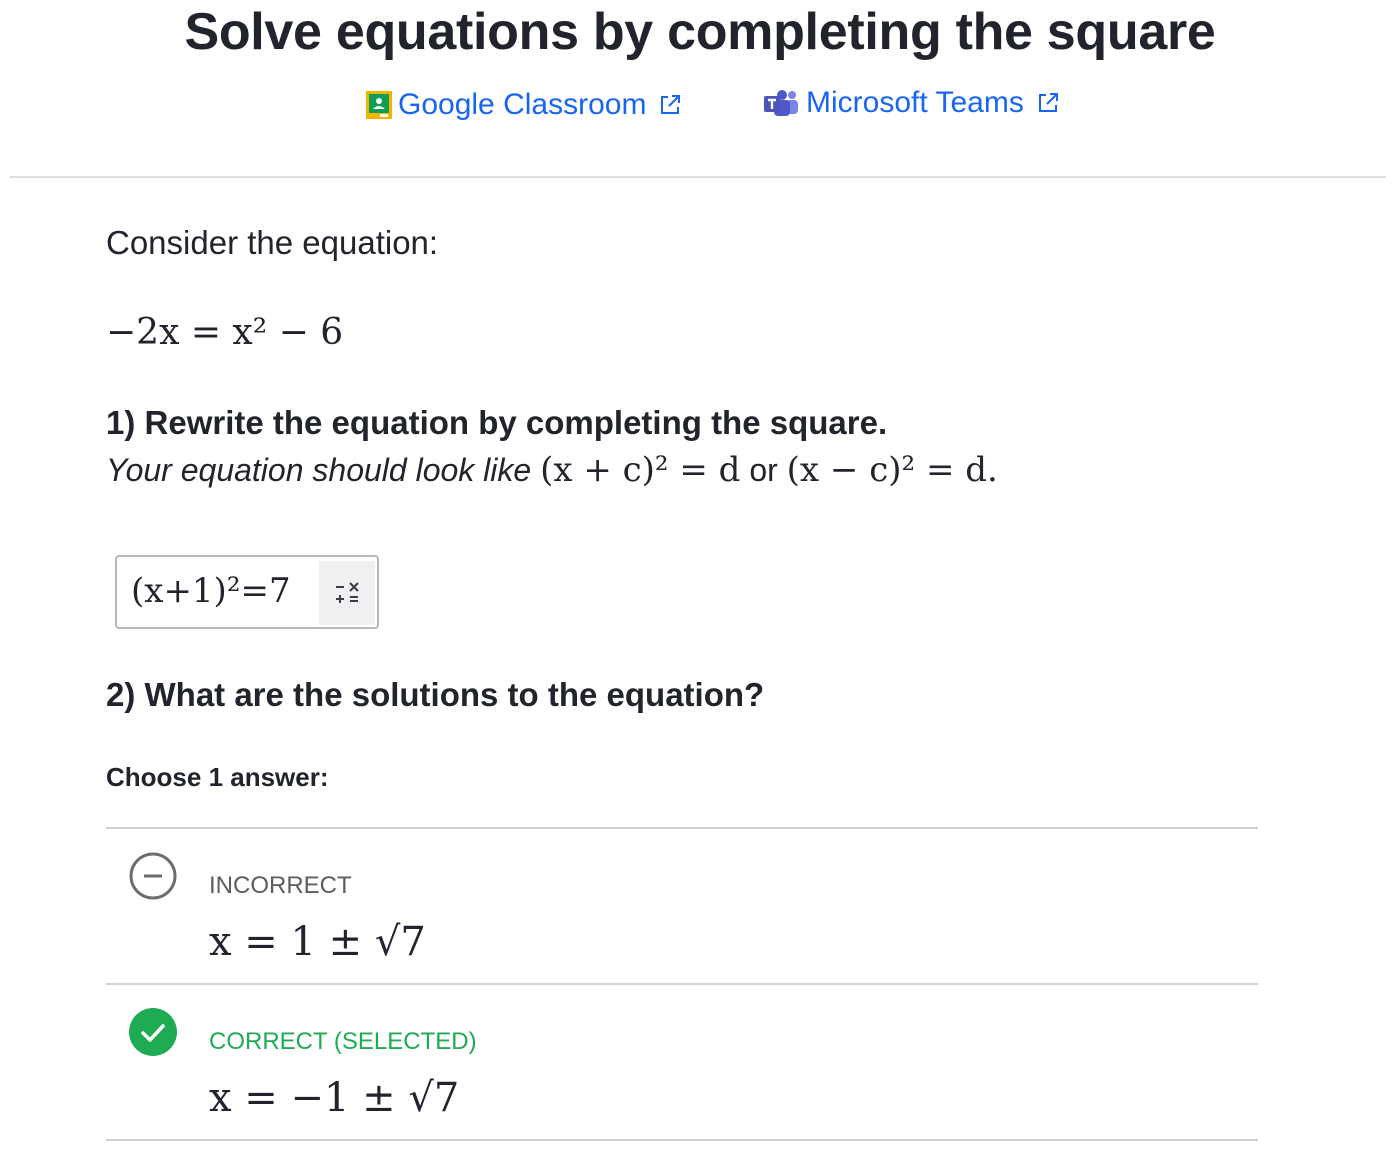 The image size is (1400, 1156). I want to click on microsoft-teams-link: Microsoft Teams, so click(911, 103).